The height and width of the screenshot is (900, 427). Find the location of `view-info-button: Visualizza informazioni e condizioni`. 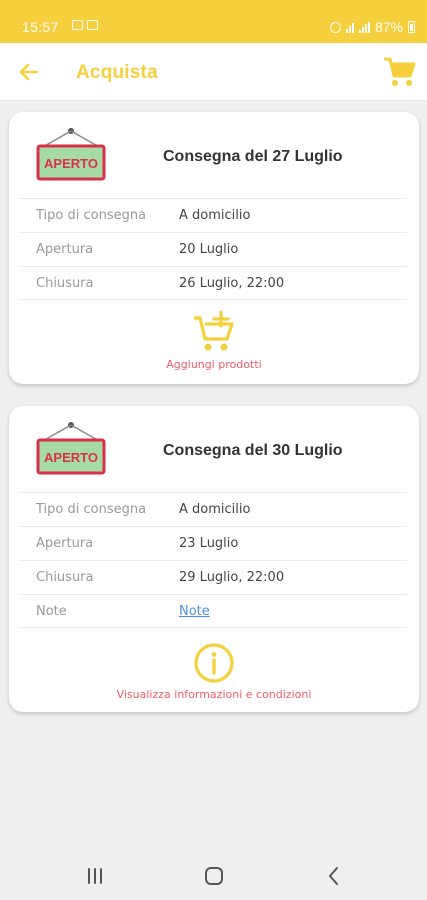

view-info-button: Visualizza informazioni e condizioni is located at coordinates (214, 671).